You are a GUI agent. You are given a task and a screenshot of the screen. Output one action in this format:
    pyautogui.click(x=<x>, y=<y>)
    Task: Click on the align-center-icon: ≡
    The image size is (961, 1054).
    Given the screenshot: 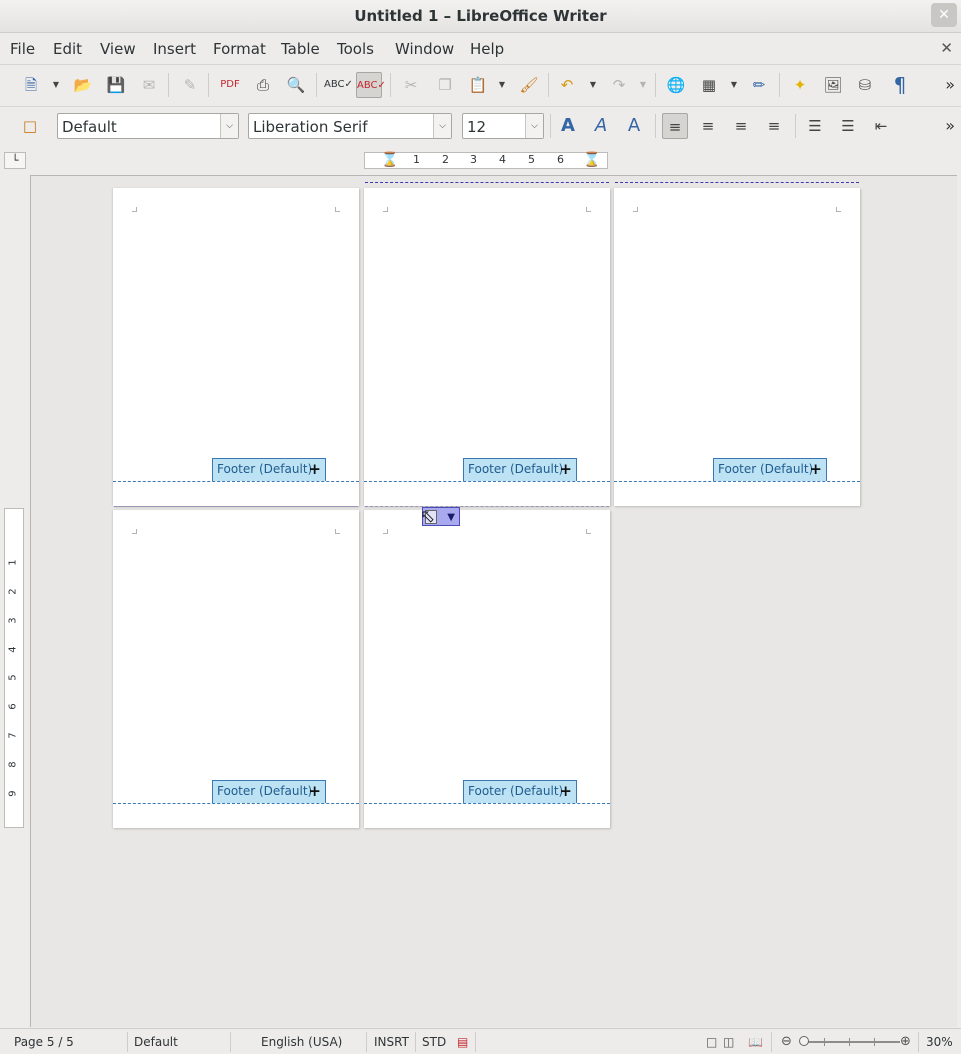 What is the action you would take?
    pyautogui.click(x=708, y=126)
    